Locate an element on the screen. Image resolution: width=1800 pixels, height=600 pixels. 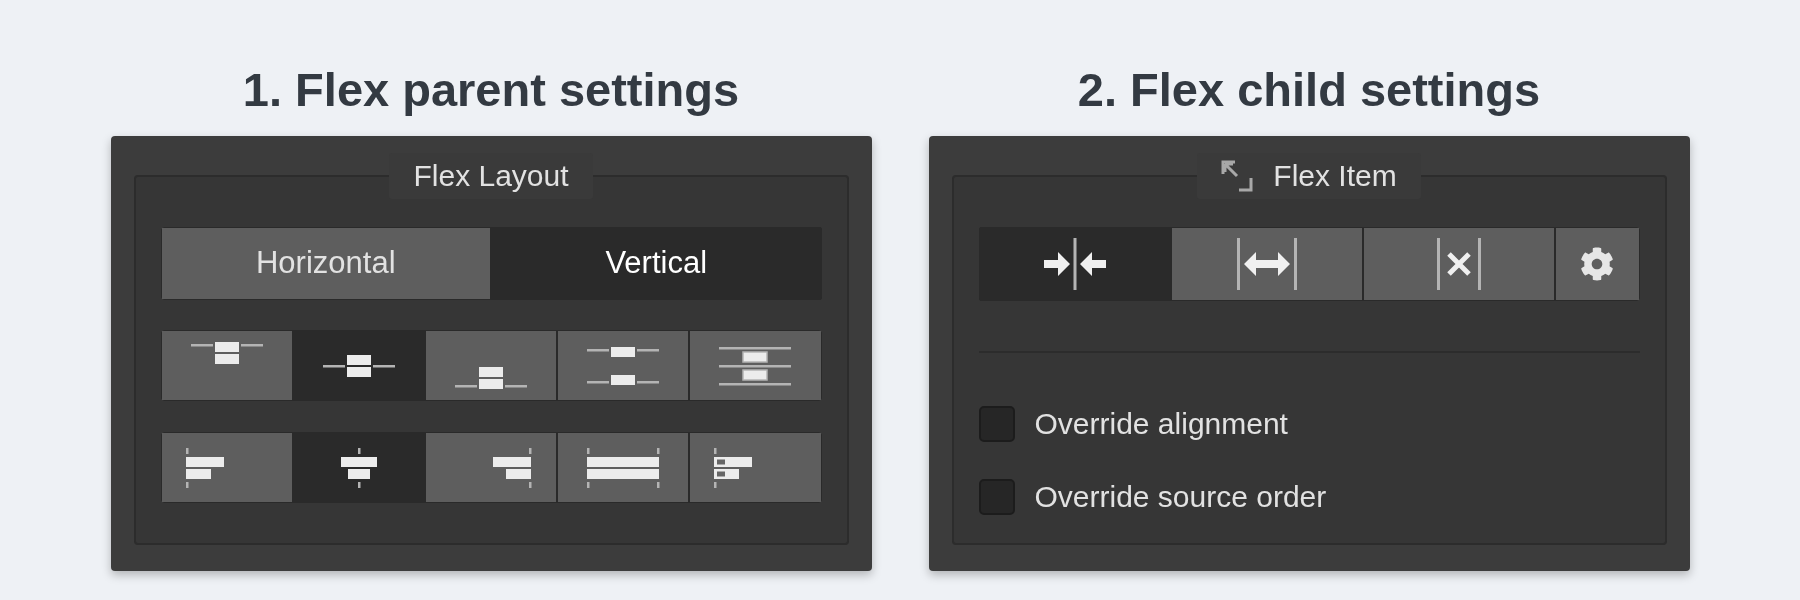
shrink-icon is located at coordinates (1074, 264).